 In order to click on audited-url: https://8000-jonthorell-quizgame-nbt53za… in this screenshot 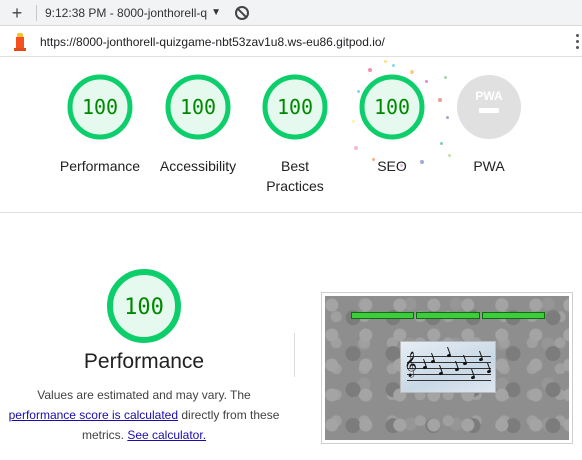, I will do `click(212, 42)`.